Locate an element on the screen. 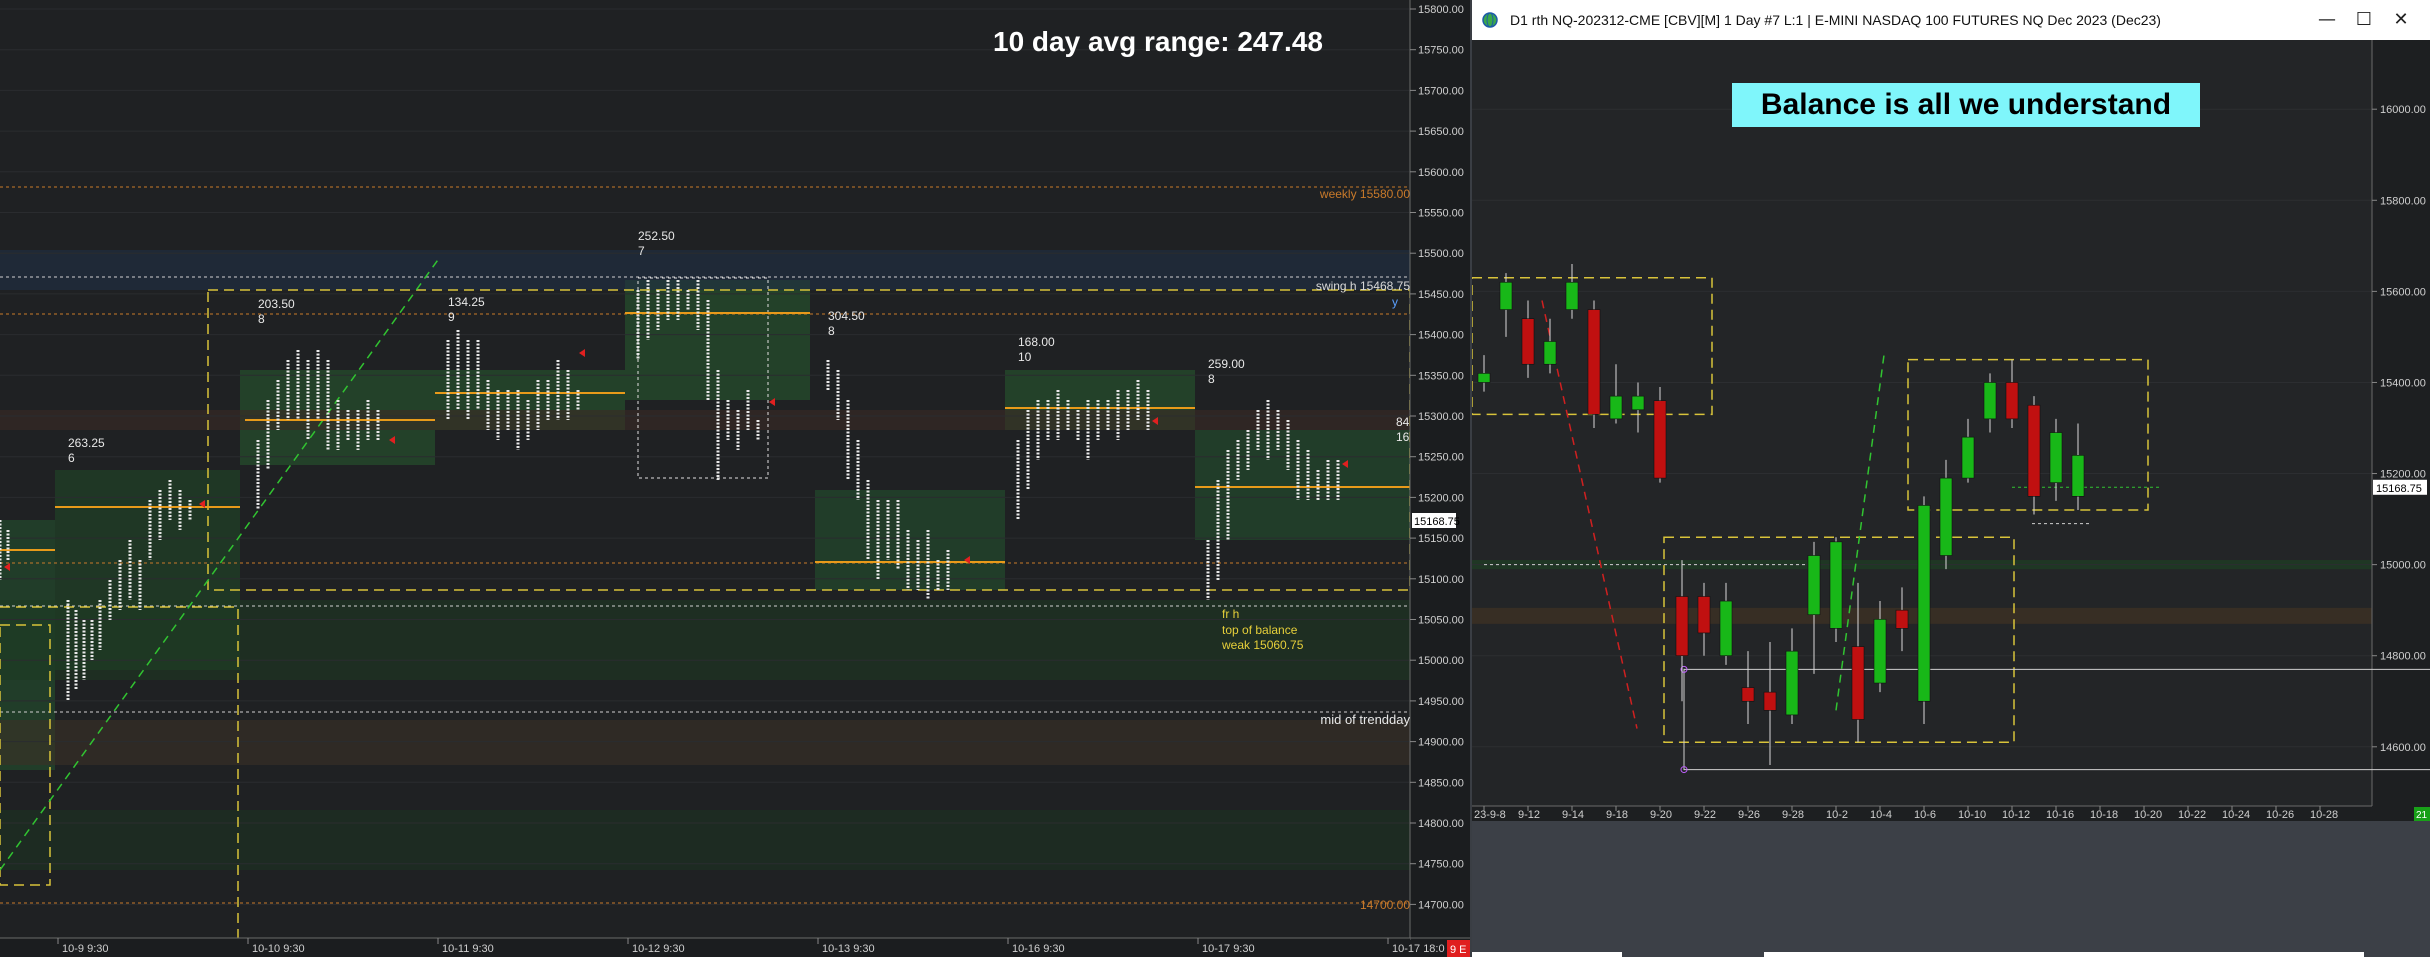 The width and height of the screenshot is (2430, 957). level-14700-label: 14700.00 is located at coordinates (1385, 905).